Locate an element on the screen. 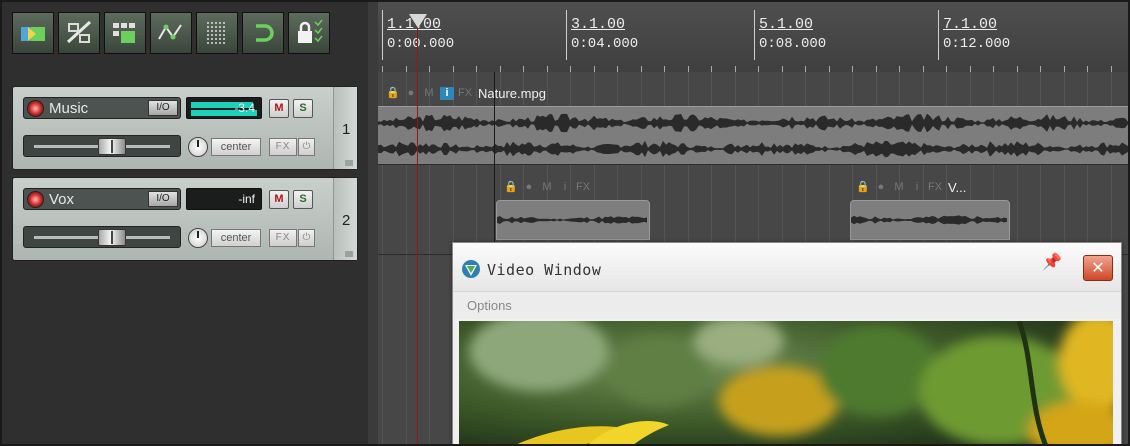  video-window-menubar: Options is located at coordinates (787, 305).